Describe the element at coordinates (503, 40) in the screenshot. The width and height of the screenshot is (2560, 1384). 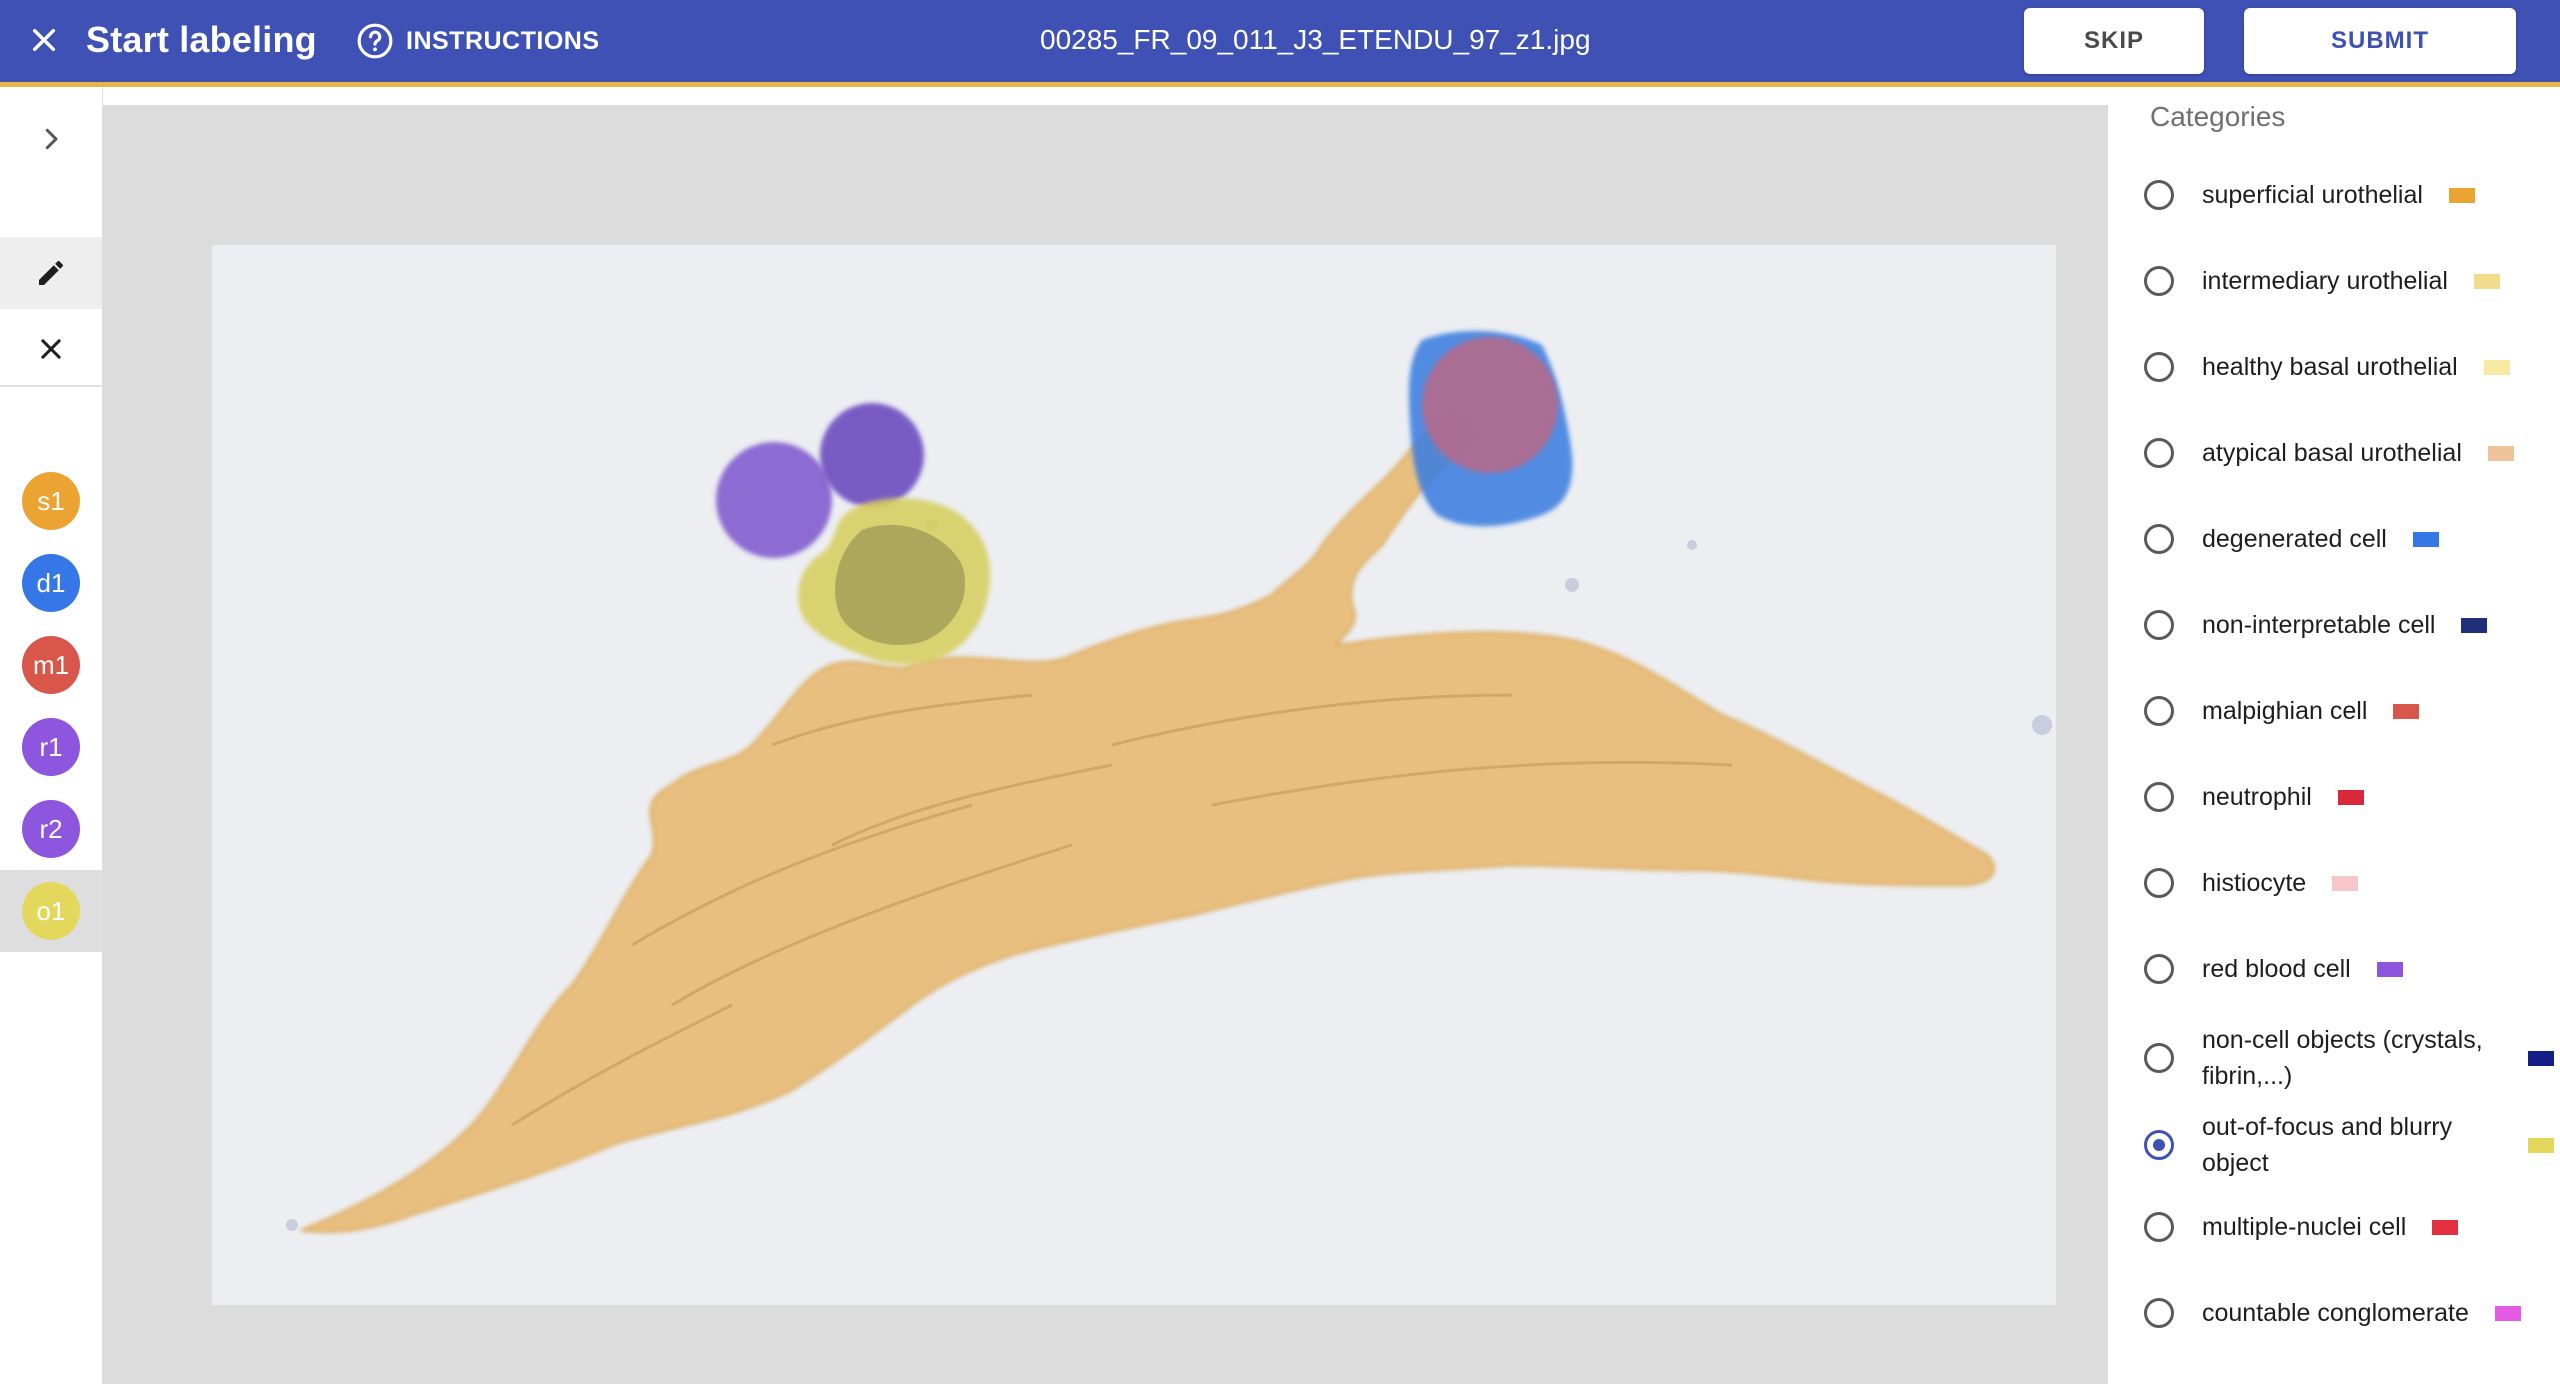
I see `instructions-label: INSTRUCTIONS` at that location.